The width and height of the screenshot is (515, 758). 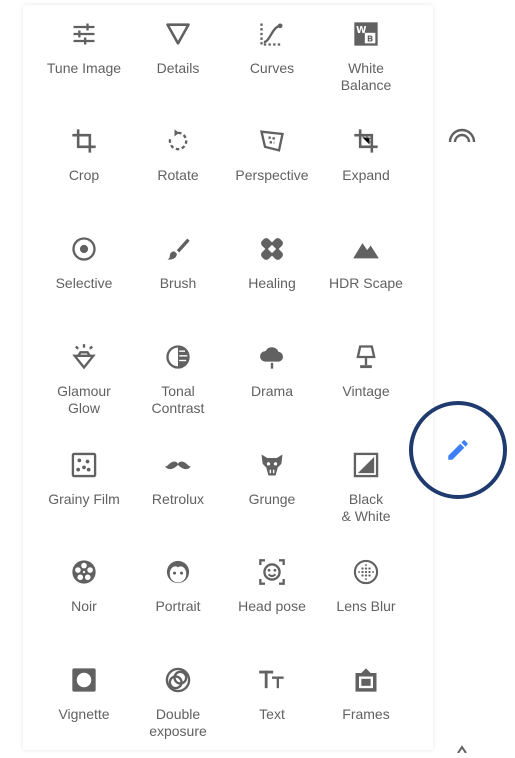 What do you see at coordinates (272, 465) in the screenshot?
I see `grunge-icon` at bounding box center [272, 465].